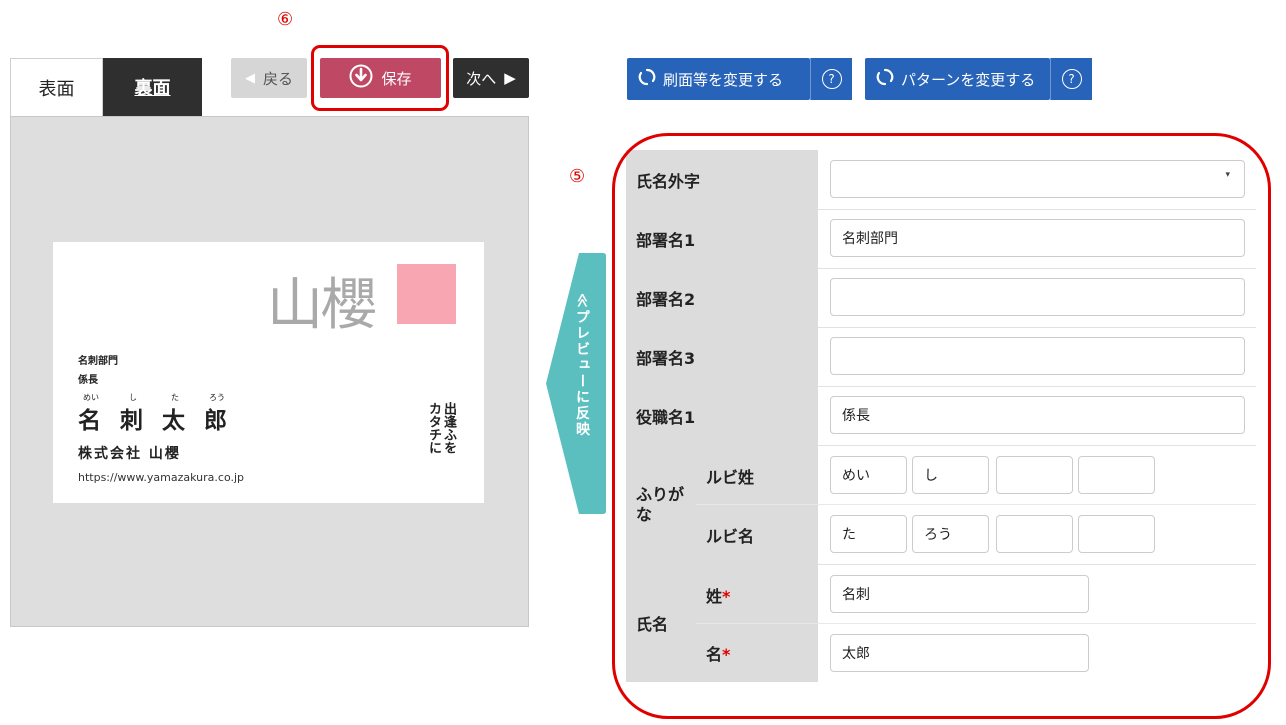  Describe the element at coordinates (215, 421) in the screenshot. I see `card-name-char: 郎` at that location.